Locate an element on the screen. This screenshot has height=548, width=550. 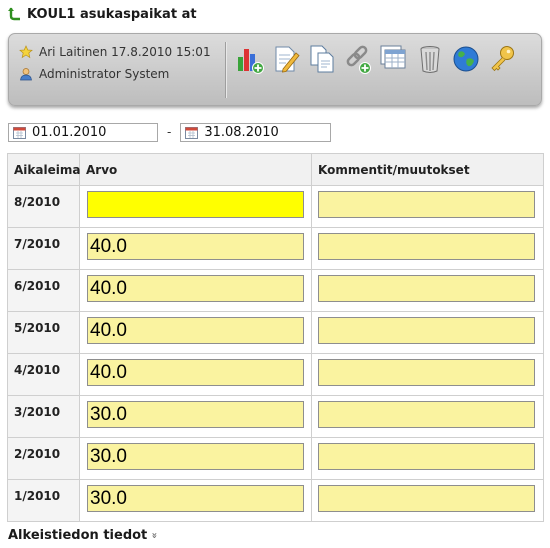
timestamp-cell: 5/2010 is located at coordinates (43, 332).